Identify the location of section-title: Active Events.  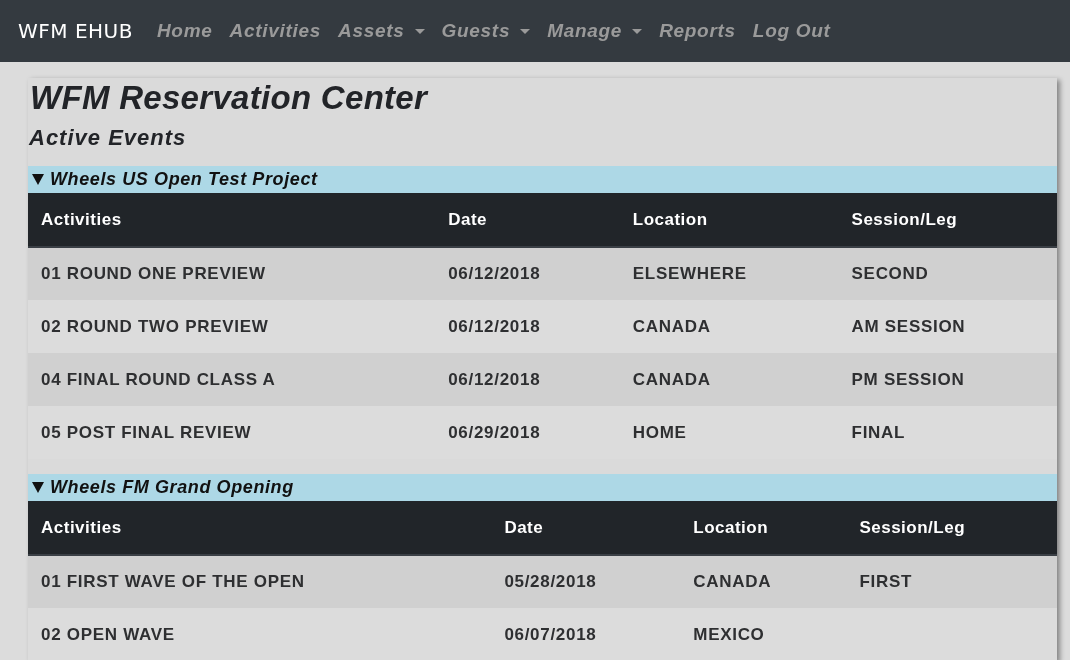
(107, 138).